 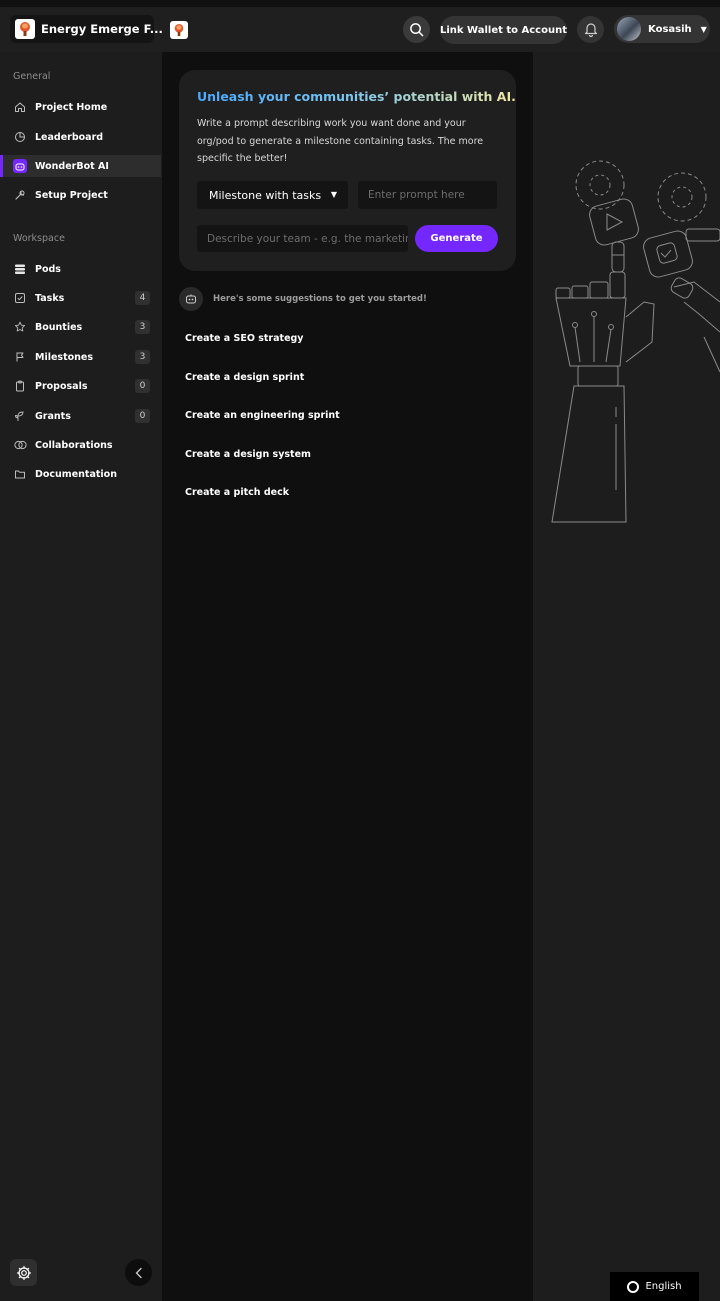 I want to click on gear-icon, so click(x=23, y=1272).